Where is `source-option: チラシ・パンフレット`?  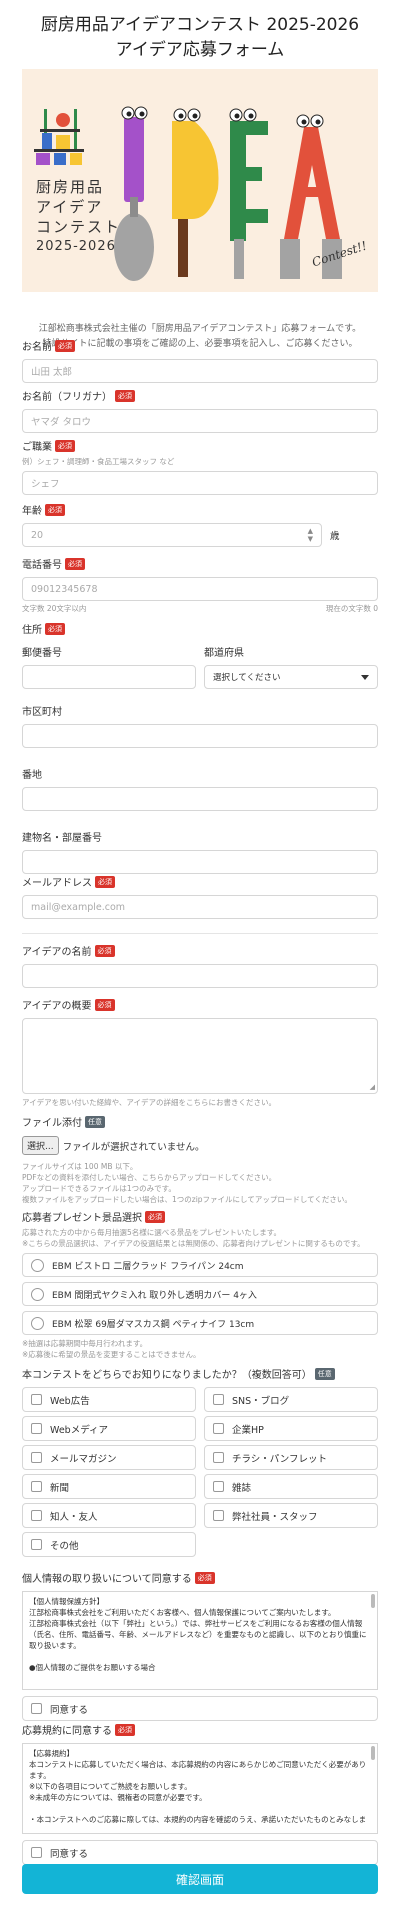
source-option: チラシ・パンフレット is located at coordinates (291, 1457).